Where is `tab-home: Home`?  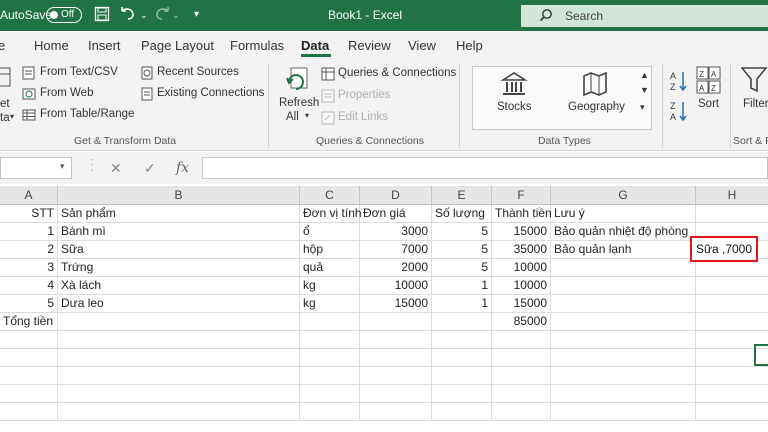 tab-home: Home is located at coordinates (51, 45).